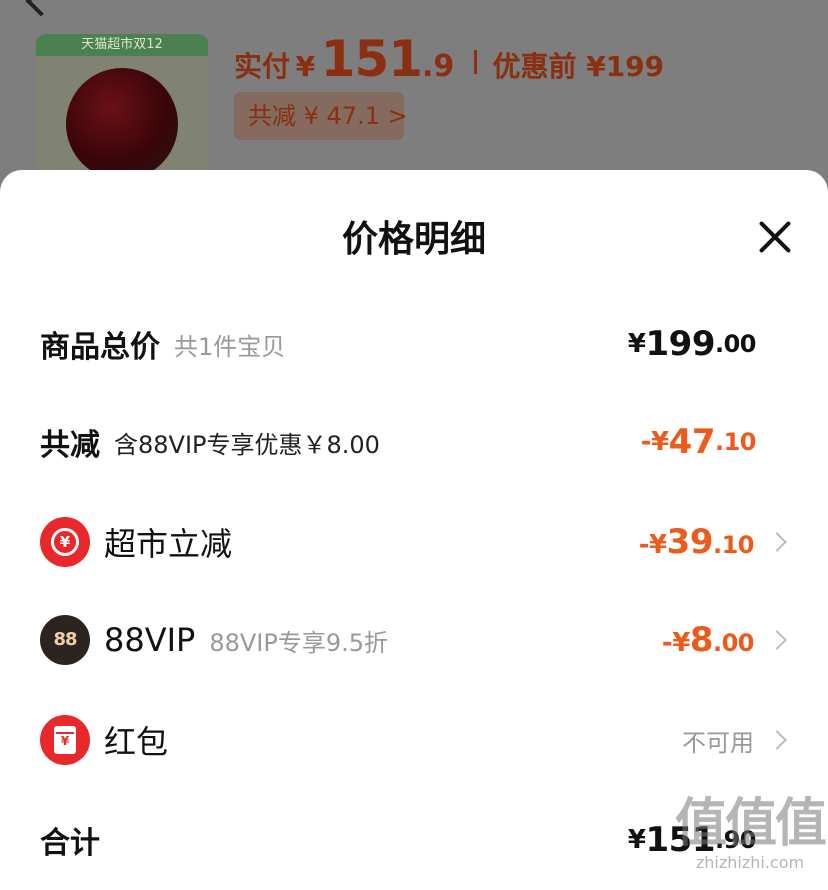 The width and height of the screenshot is (828, 890). What do you see at coordinates (718, 742) in the screenshot?
I see `red-packet-status: 不可用` at bounding box center [718, 742].